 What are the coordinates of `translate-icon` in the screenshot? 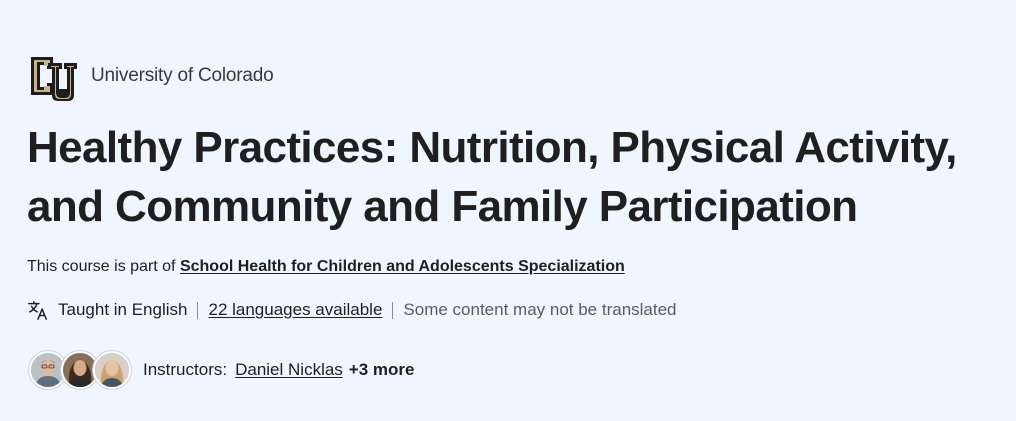 It's located at (37, 310).